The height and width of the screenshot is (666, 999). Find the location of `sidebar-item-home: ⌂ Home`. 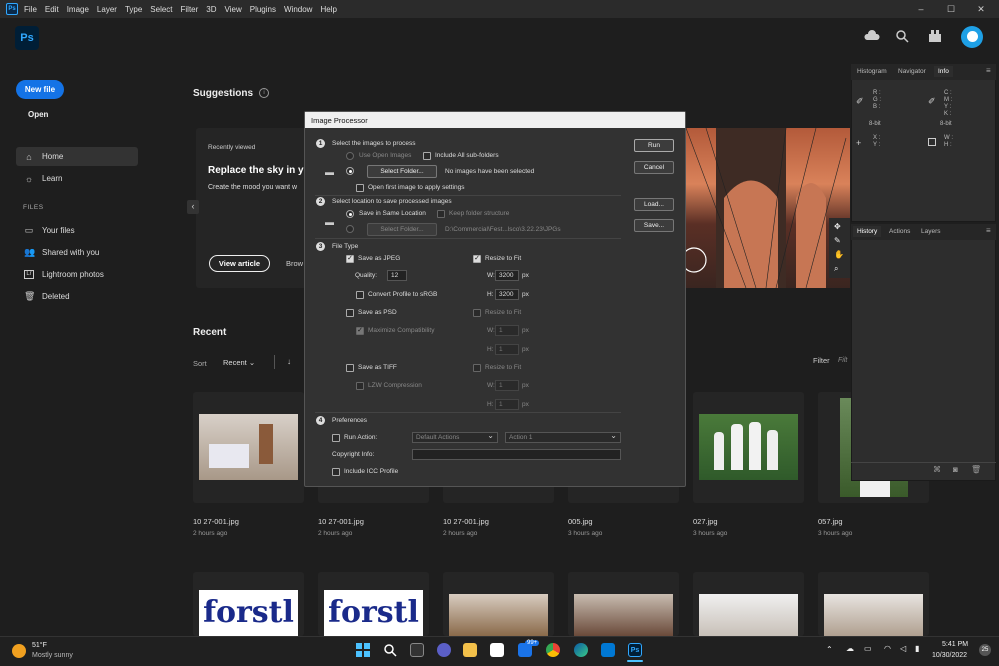

sidebar-item-home: ⌂ Home is located at coordinates (77, 156).